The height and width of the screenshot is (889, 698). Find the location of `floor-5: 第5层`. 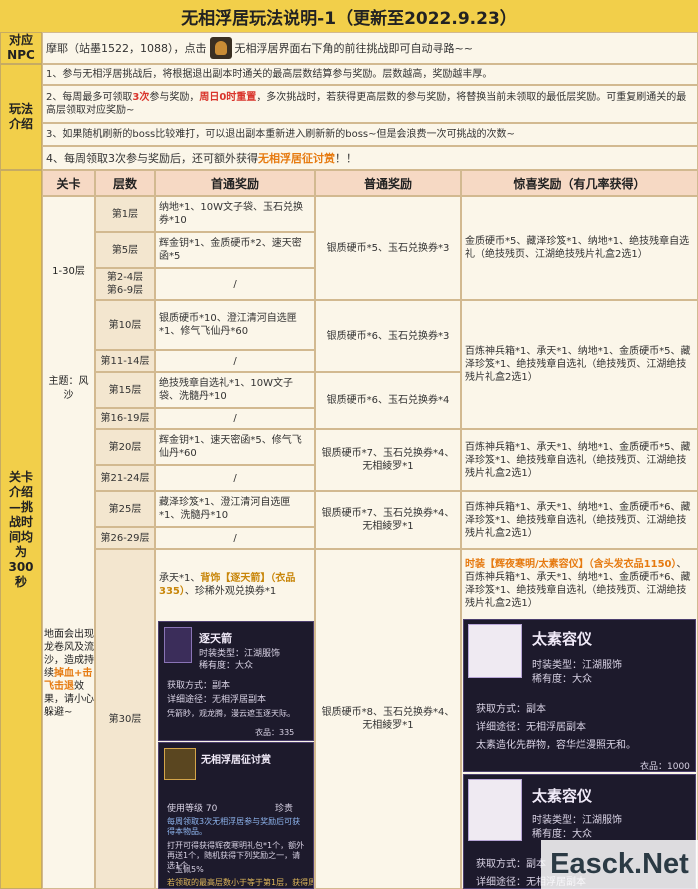

floor-5: 第5层 is located at coordinates (125, 250).